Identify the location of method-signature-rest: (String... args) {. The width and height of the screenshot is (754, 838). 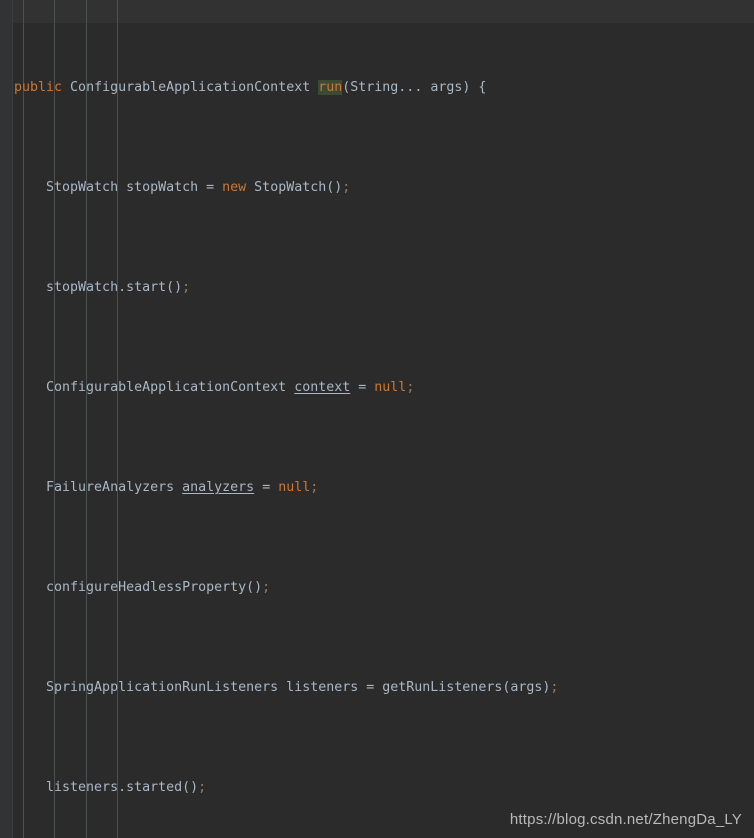
(414, 87).